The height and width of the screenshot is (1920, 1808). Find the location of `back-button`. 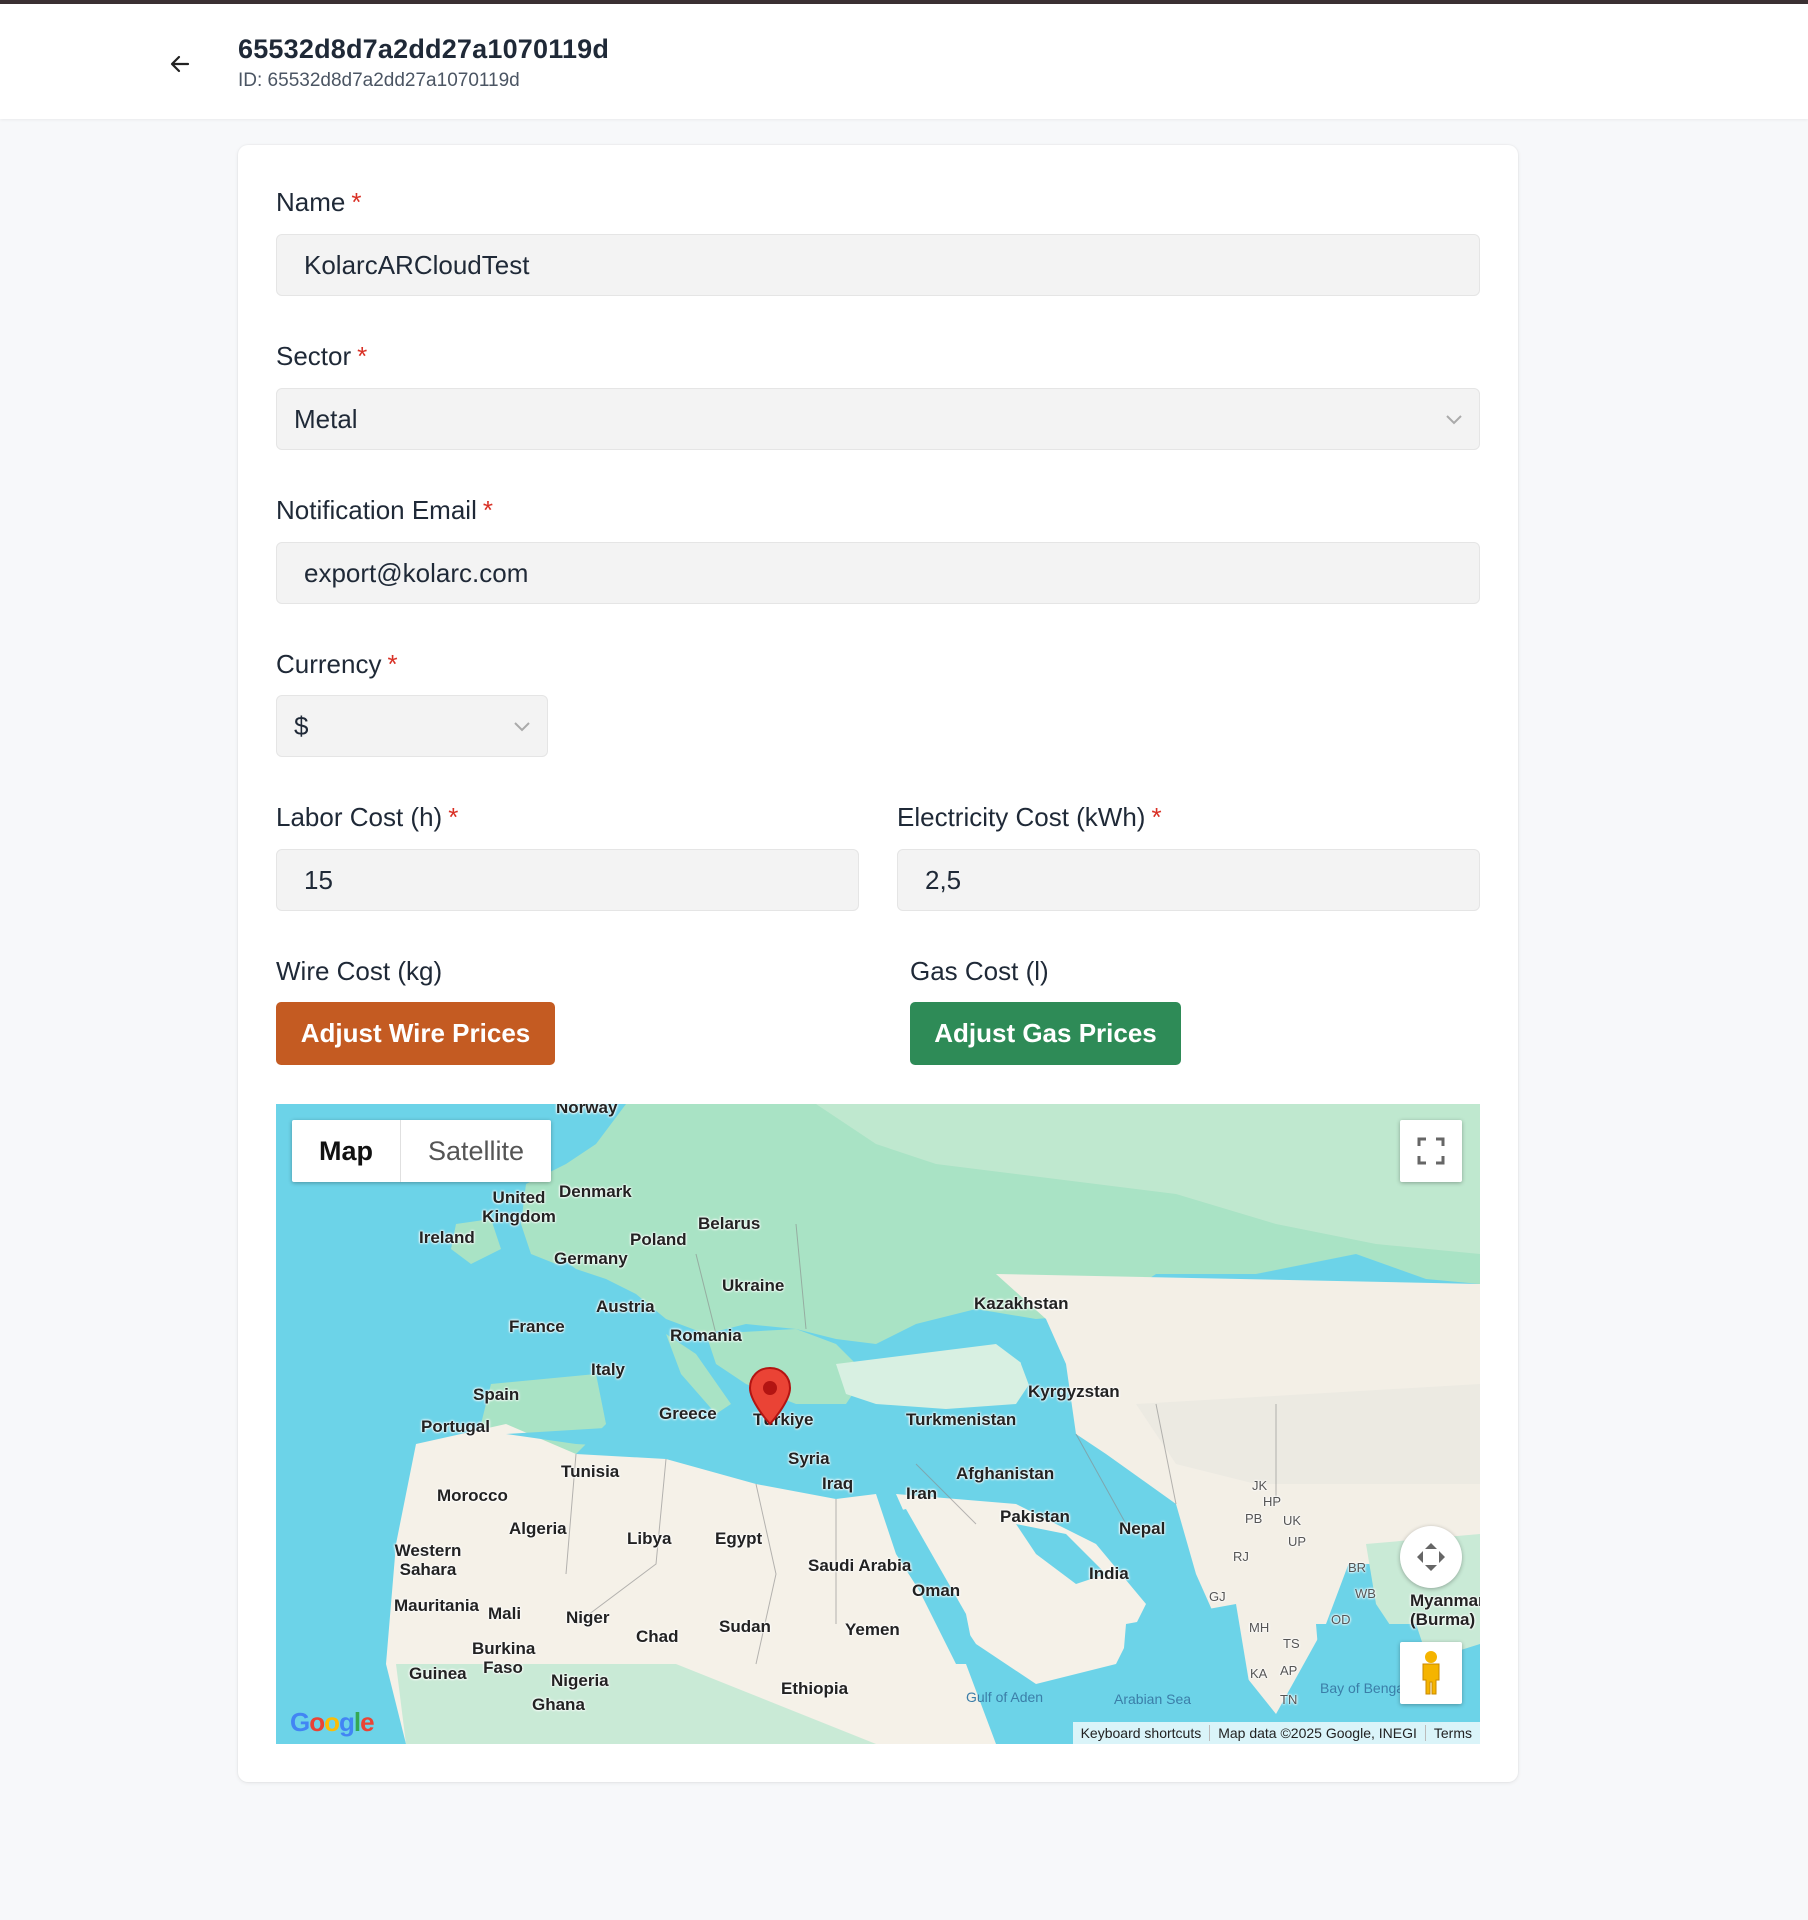

back-button is located at coordinates (180, 64).